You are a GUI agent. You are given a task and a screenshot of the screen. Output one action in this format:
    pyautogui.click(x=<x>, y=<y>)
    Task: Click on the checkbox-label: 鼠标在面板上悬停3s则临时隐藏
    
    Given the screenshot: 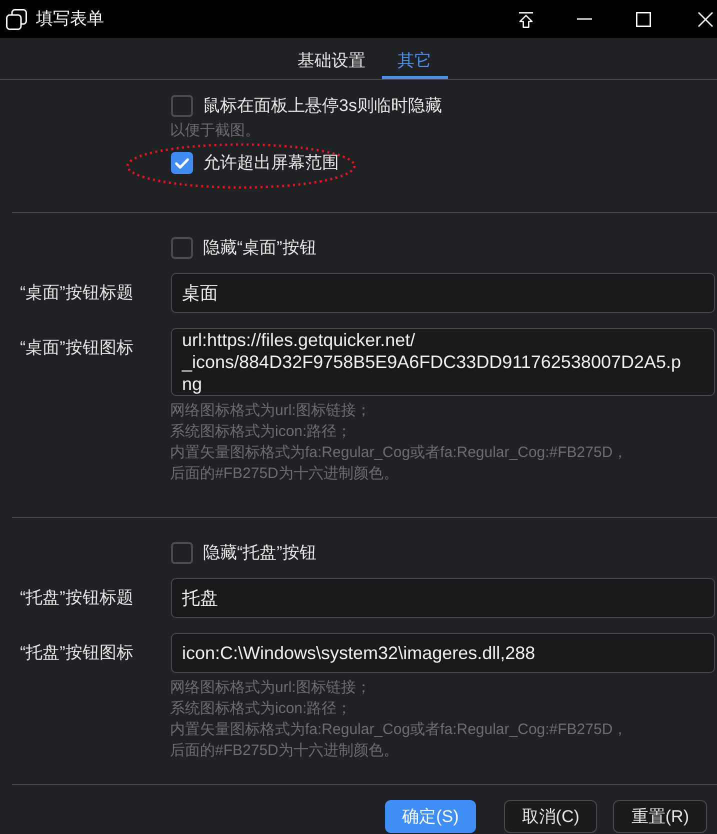 What is the action you would take?
    pyautogui.click(x=322, y=106)
    